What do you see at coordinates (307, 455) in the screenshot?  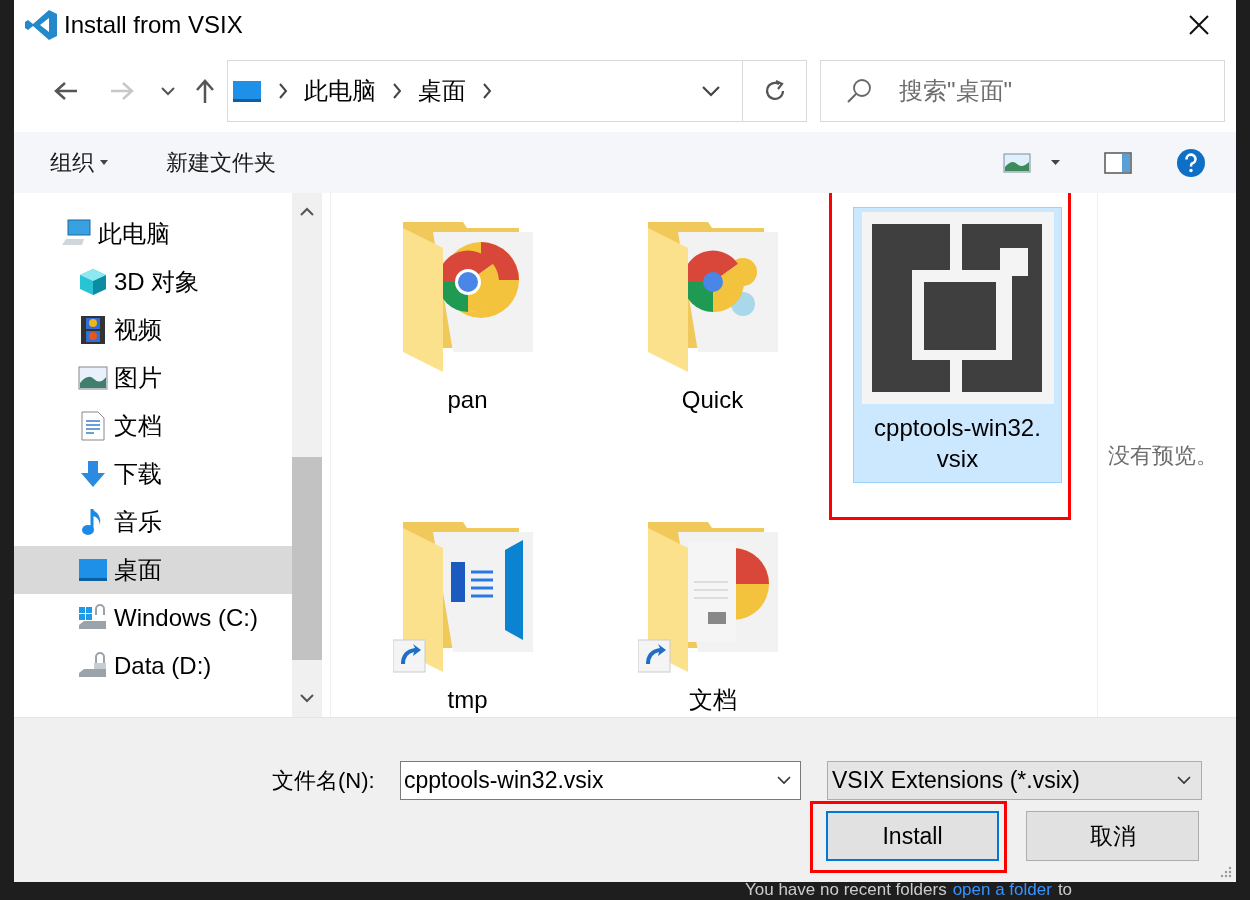 I see `scrollbar` at bounding box center [307, 455].